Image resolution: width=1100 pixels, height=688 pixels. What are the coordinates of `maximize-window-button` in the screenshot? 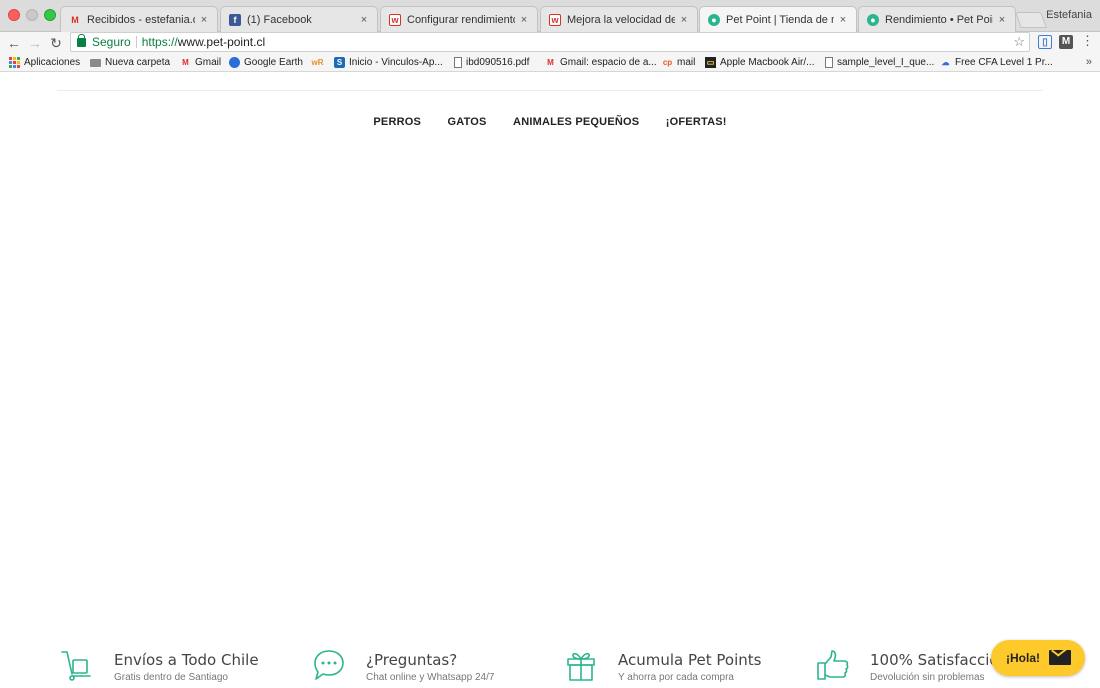 It's located at (50, 15).